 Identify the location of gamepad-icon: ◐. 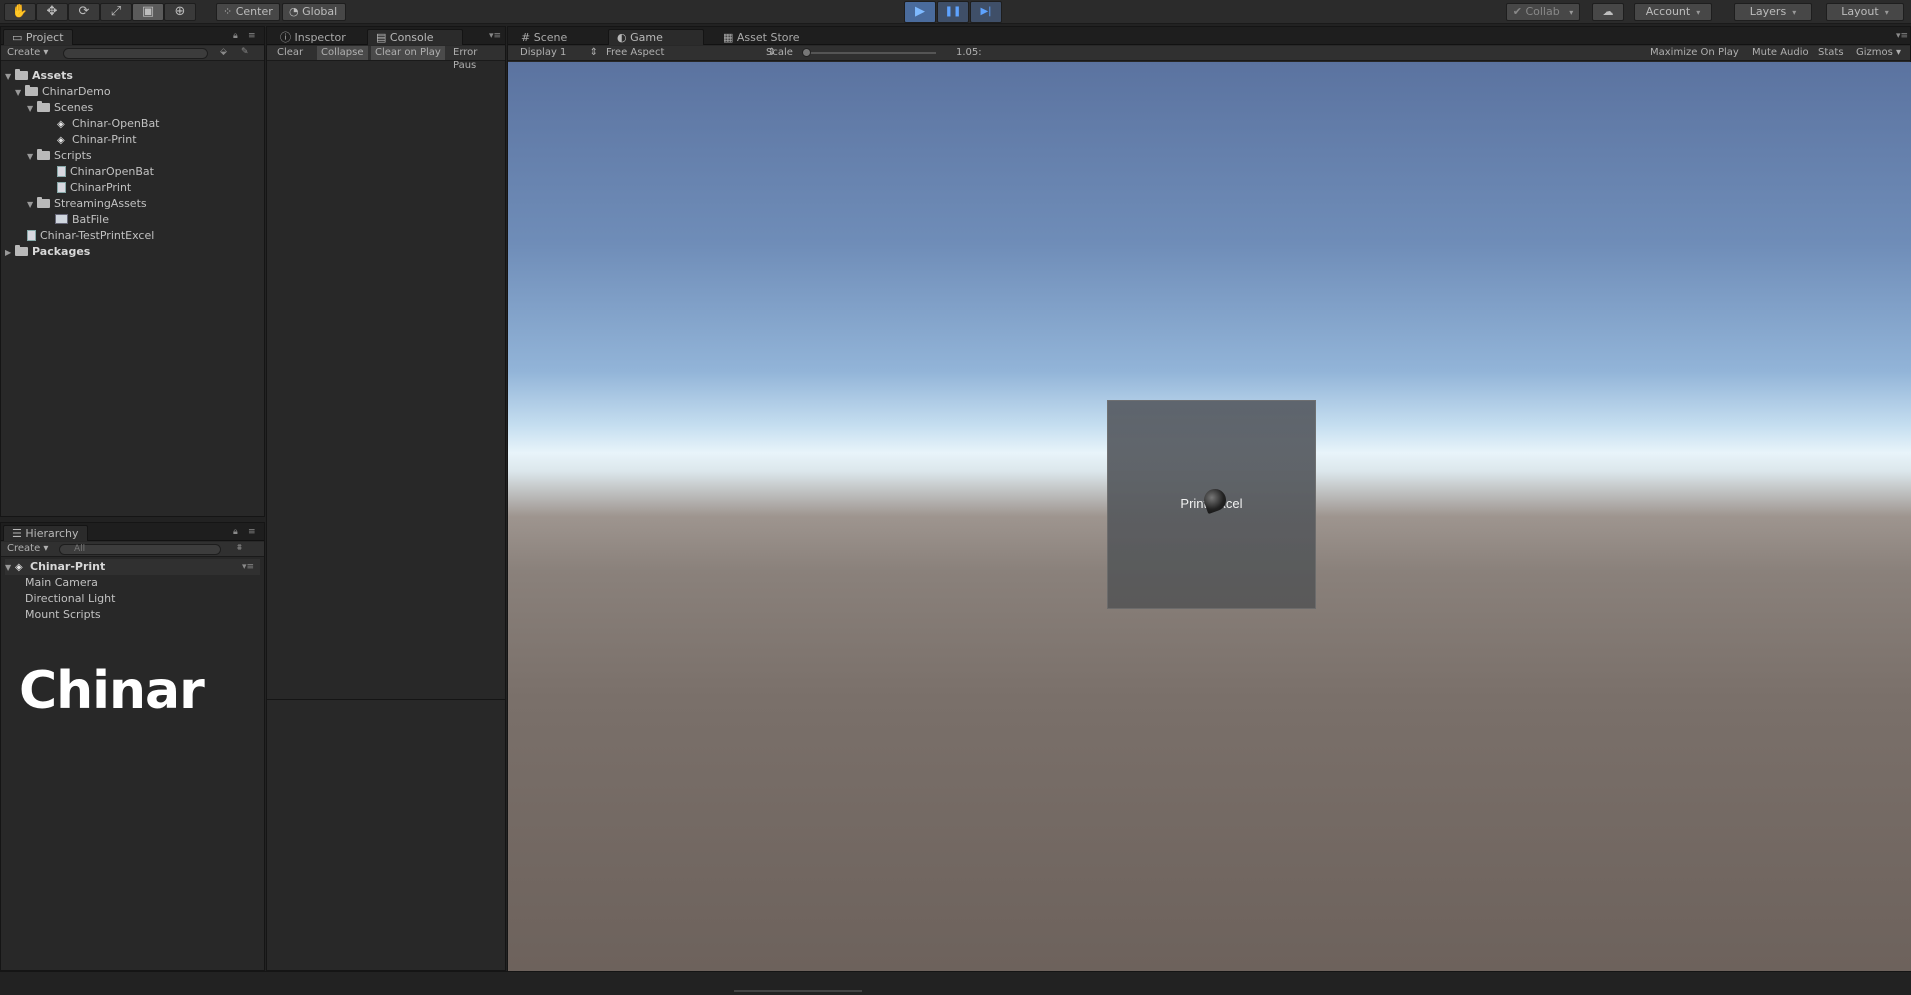
(622, 37).